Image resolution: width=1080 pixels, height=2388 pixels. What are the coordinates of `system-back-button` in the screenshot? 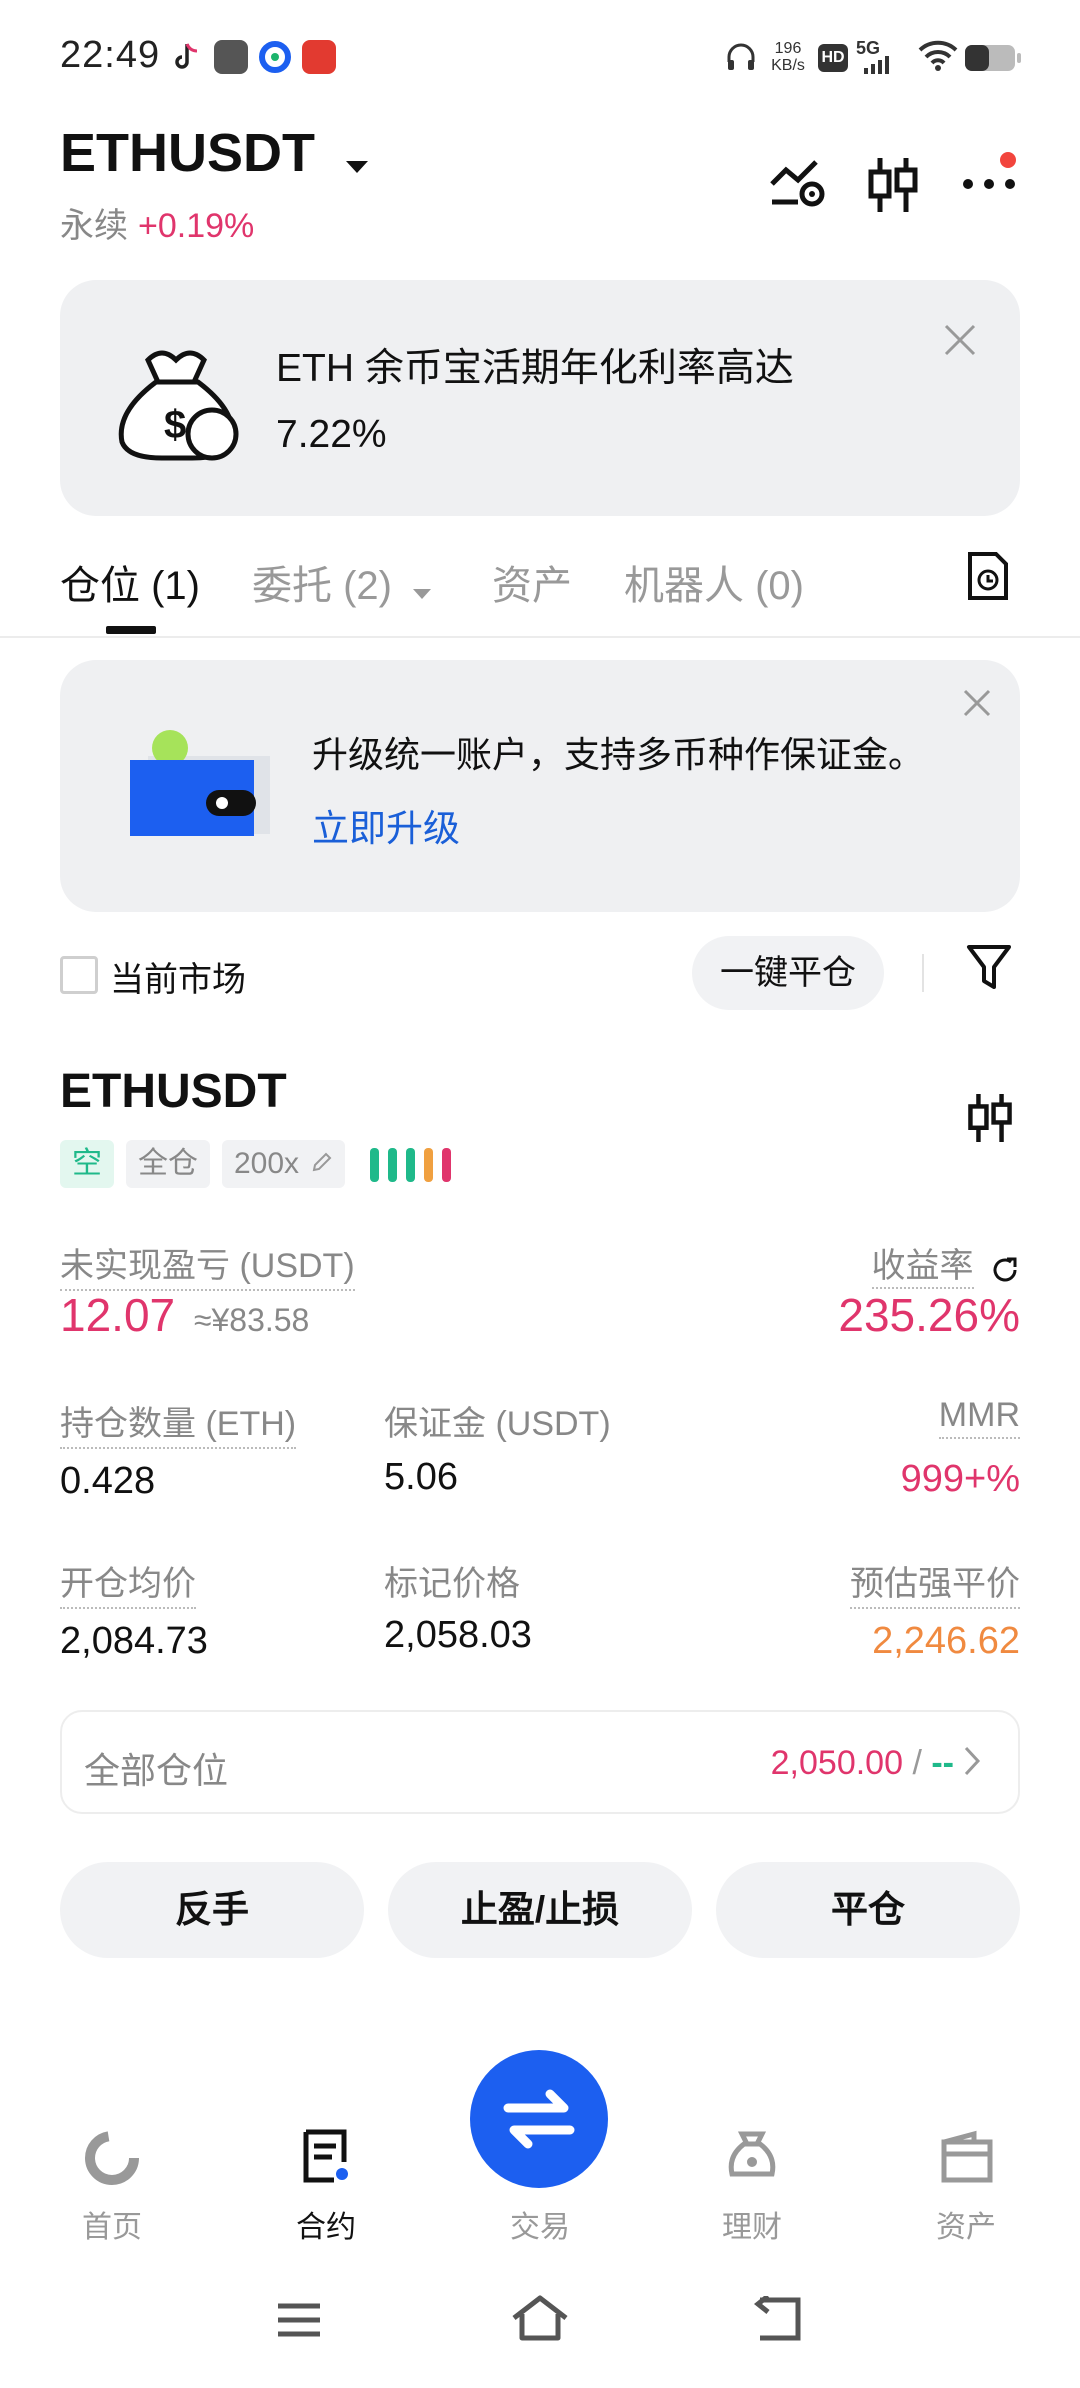 It's located at (778, 2320).